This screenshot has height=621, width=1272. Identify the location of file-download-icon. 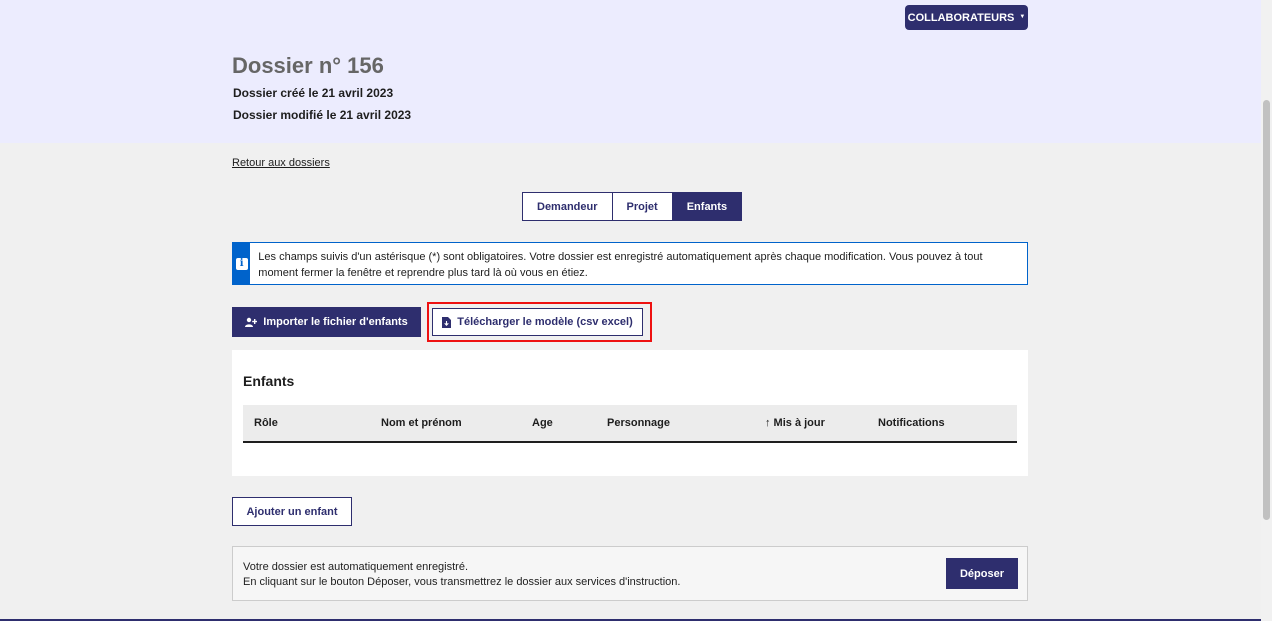
(447, 322).